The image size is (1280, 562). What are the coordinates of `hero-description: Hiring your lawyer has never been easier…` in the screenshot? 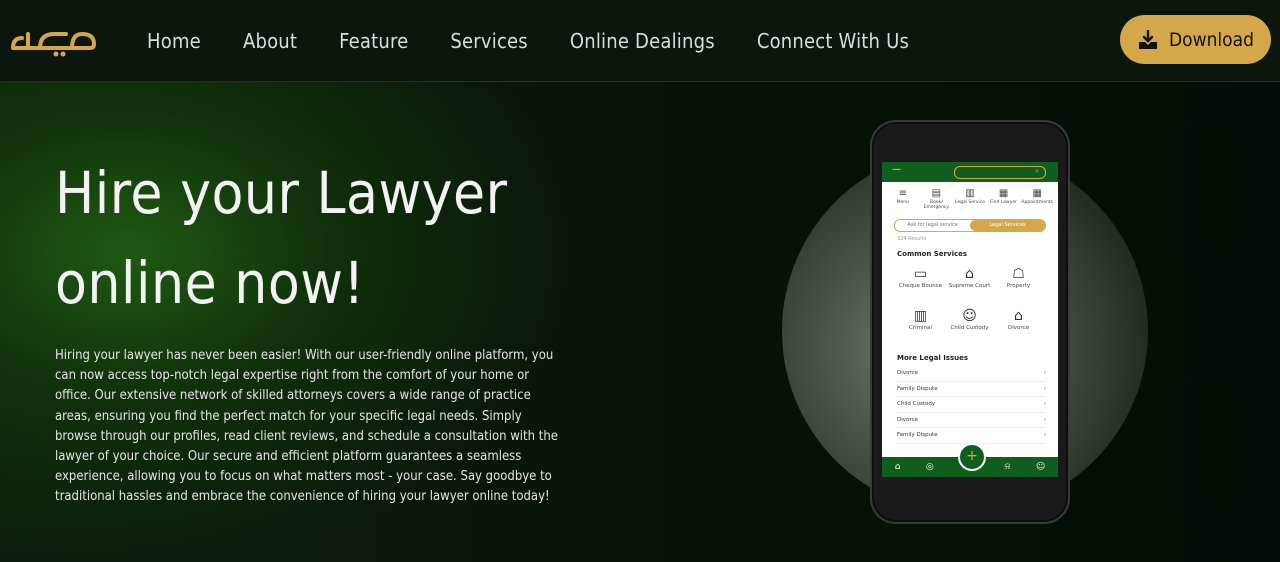 It's located at (306, 426).